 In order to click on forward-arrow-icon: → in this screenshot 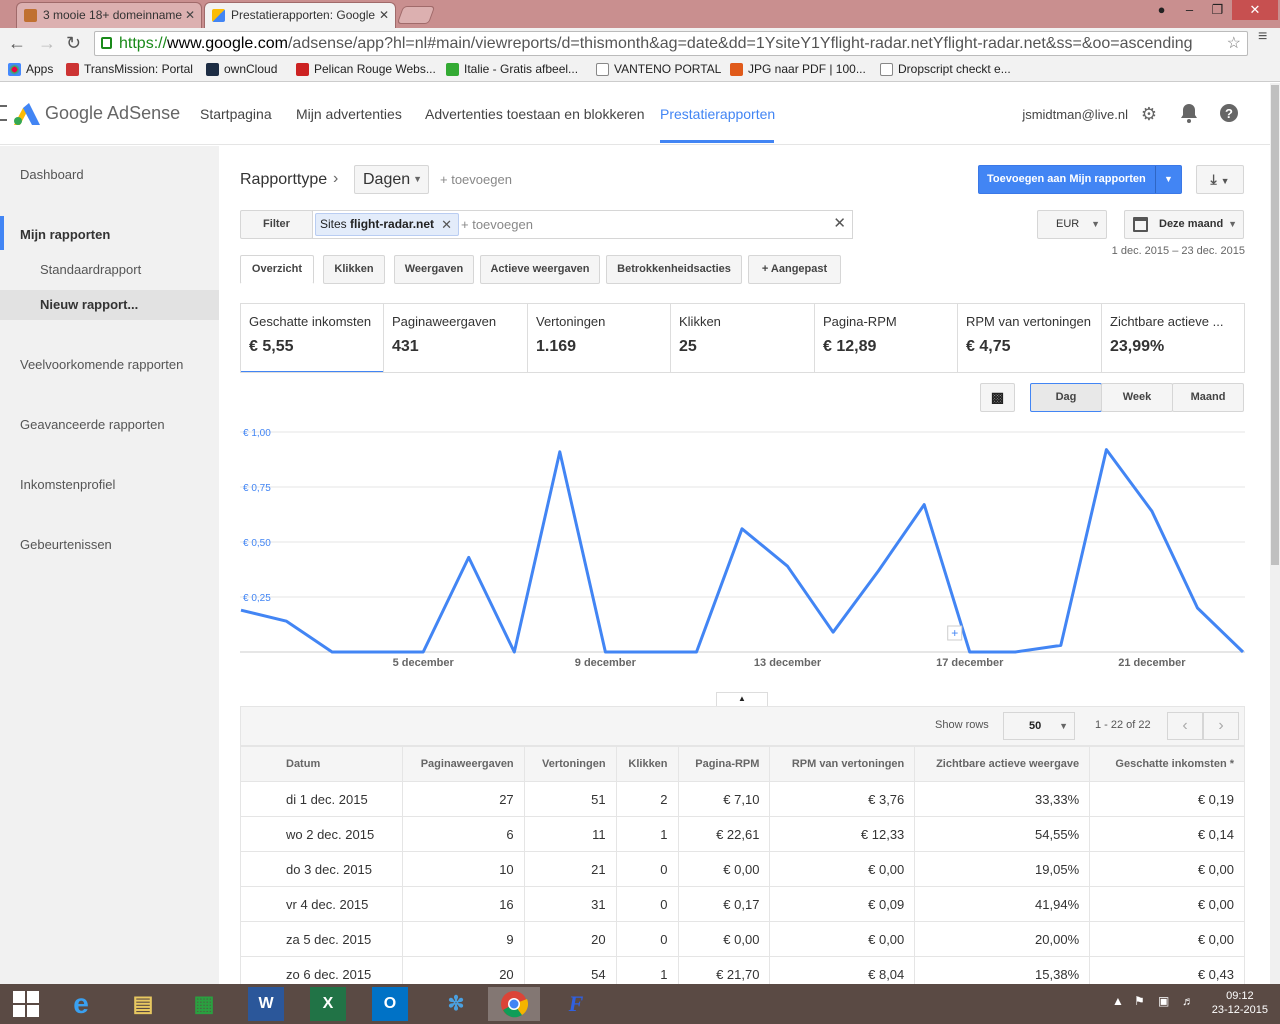, I will do `click(47, 43)`.